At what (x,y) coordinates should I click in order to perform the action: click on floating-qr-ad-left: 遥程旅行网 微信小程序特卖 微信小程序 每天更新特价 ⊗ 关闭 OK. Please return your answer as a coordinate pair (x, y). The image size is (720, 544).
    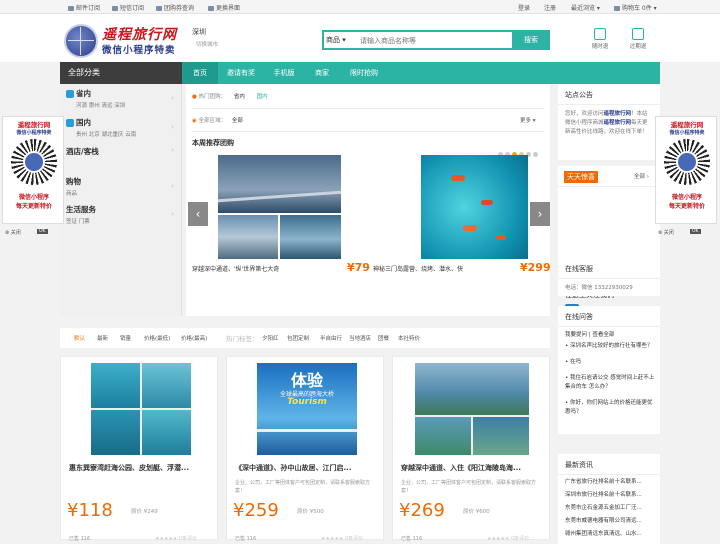
    Looking at the image, I should click on (33, 176).